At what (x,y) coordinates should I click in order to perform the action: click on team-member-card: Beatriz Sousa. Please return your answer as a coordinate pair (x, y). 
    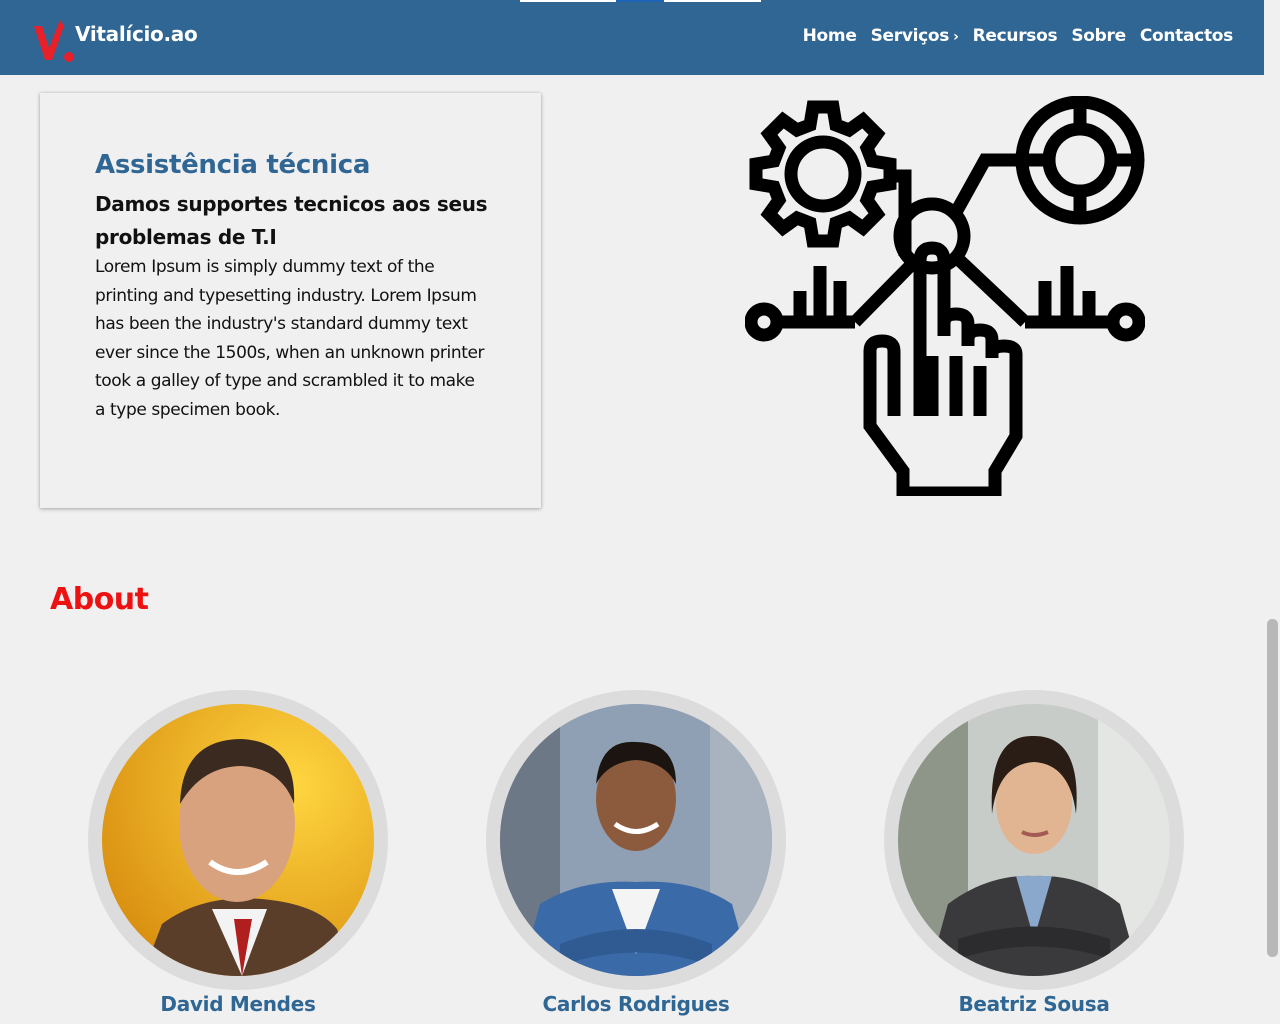
    Looking at the image, I should click on (1034, 857).